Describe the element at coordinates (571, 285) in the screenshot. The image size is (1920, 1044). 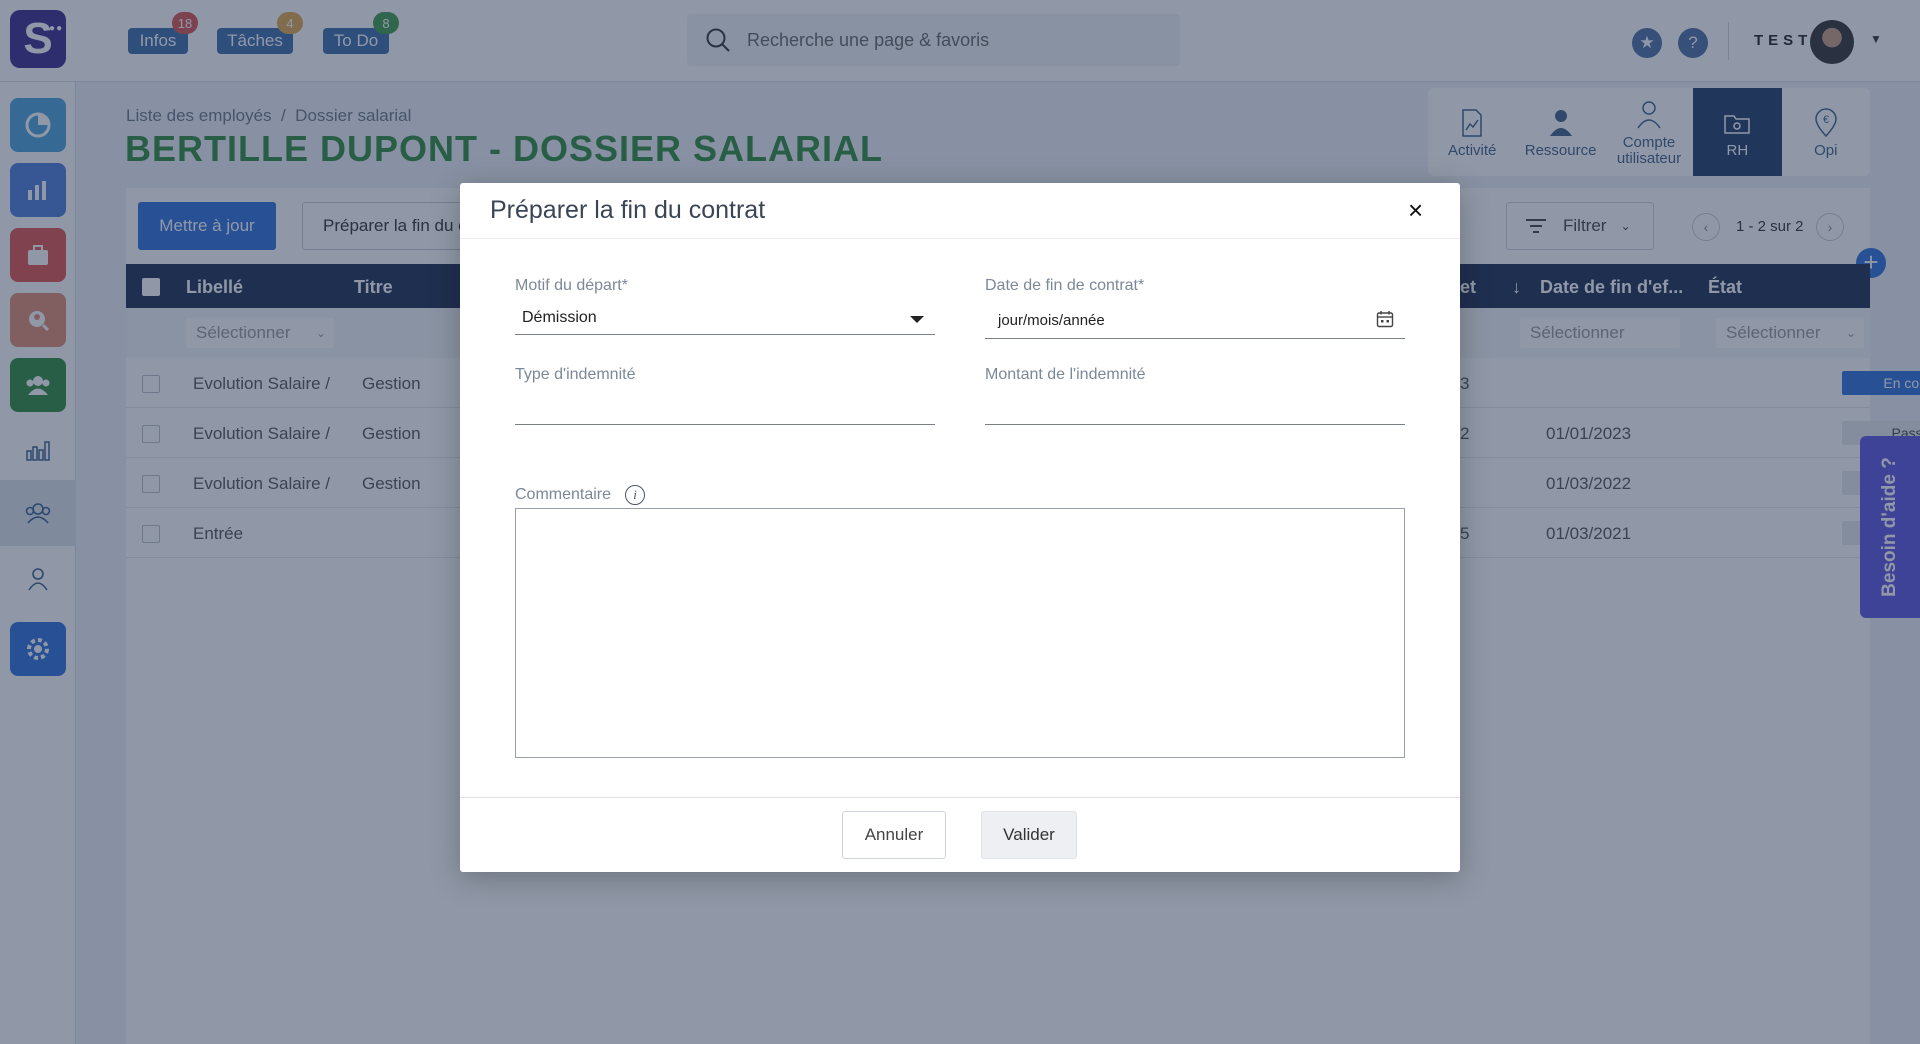
I see `departure-reason-label: Motif du départ*` at that location.